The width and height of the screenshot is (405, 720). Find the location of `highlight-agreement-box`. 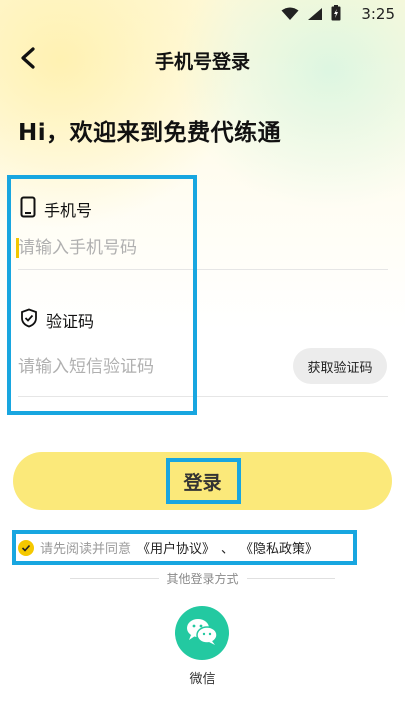

highlight-agreement-box is located at coordinates (184, 547).